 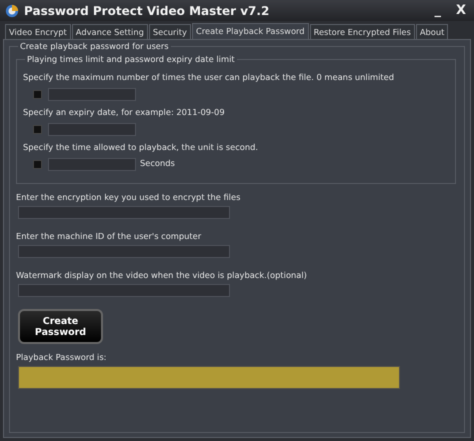 What do you see at coordinates (432, 31) in the screenshot?
I see `tab: About` at bounding box center [432, 31].